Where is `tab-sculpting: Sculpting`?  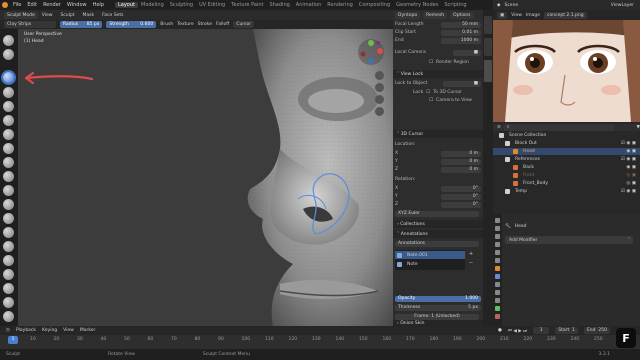 tab-sculpting: Sculpting is located at coordinates (181, 5).